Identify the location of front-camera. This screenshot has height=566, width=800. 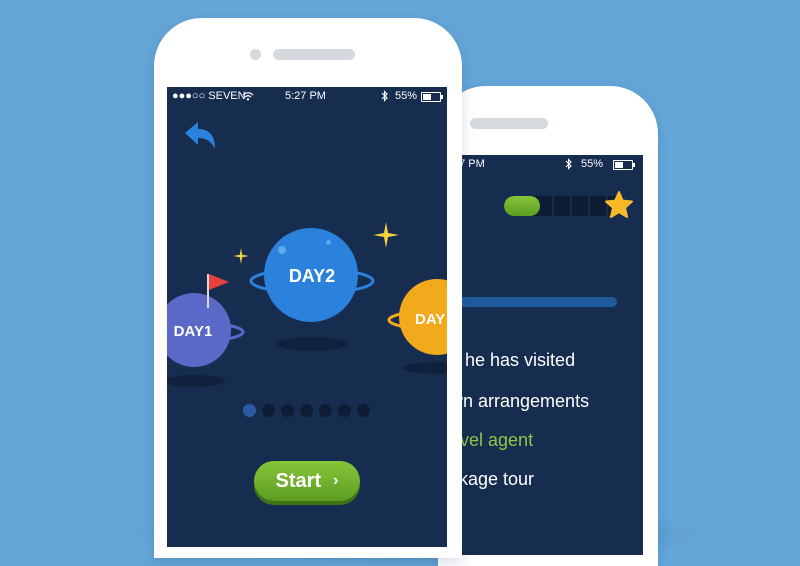
(255, 54).